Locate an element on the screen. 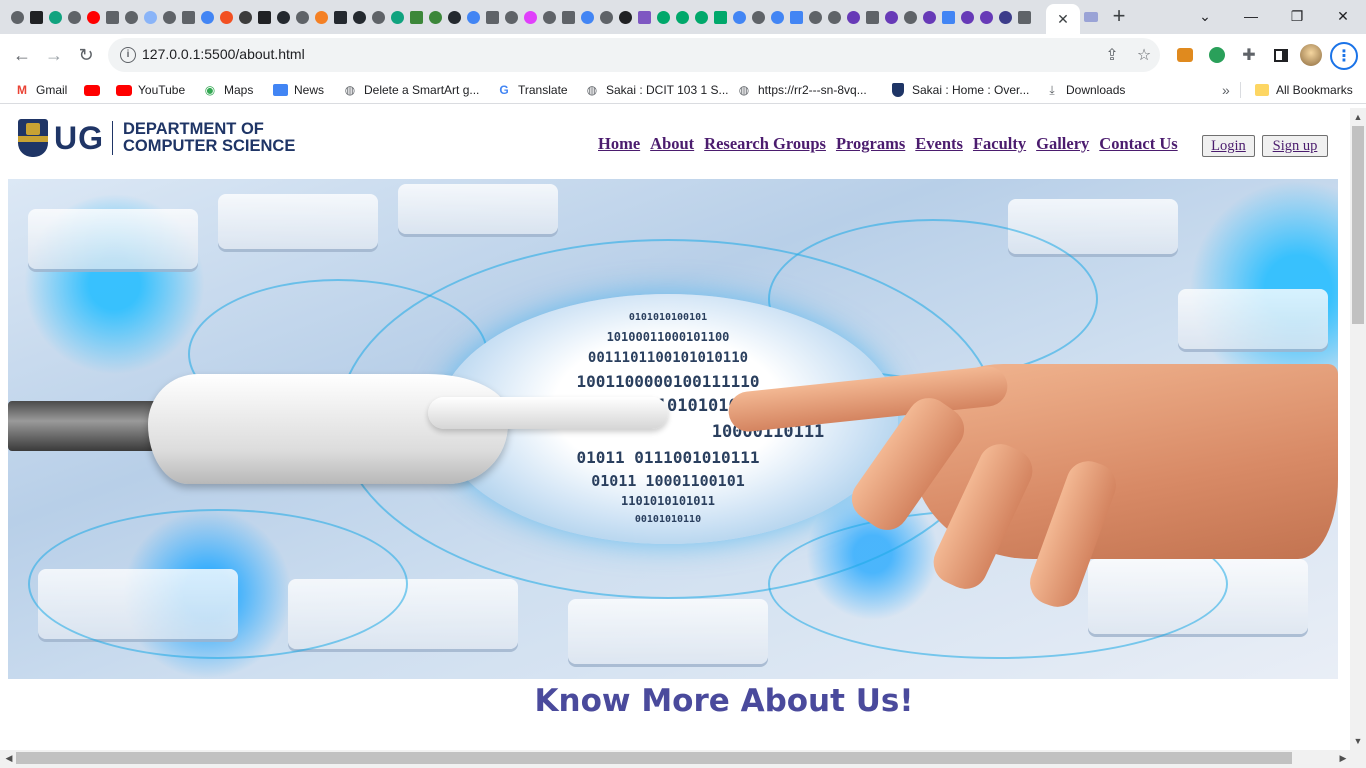 This screenshot has width=1366, height=768. site-logo: UG DEPARTMENT OF COMPUTER SCIENCE is located at coordinates (156, 138).